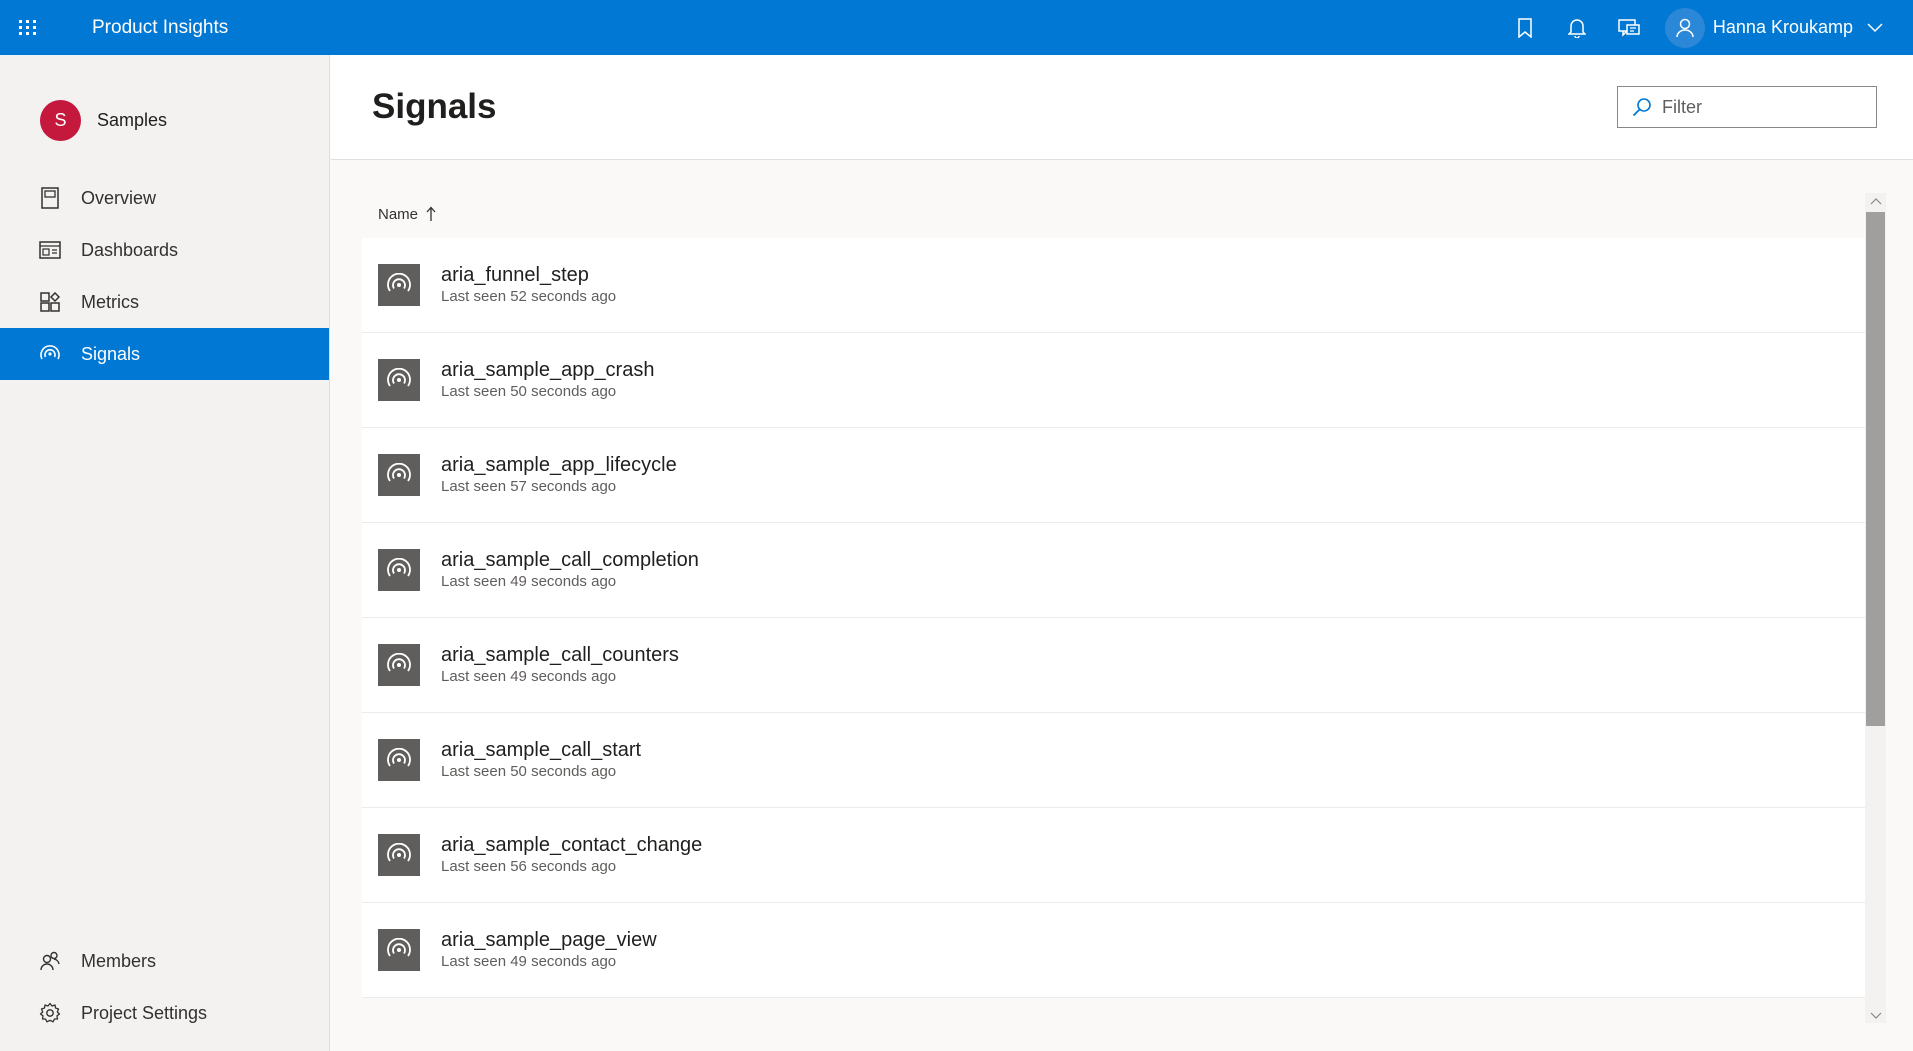 The width and height of the screenshot is (1913, 1051). What do you see at coordinates (111, 353) in the screenshot?
I see `sidebar-item-label: Signals` at bounding box center [111, 353].